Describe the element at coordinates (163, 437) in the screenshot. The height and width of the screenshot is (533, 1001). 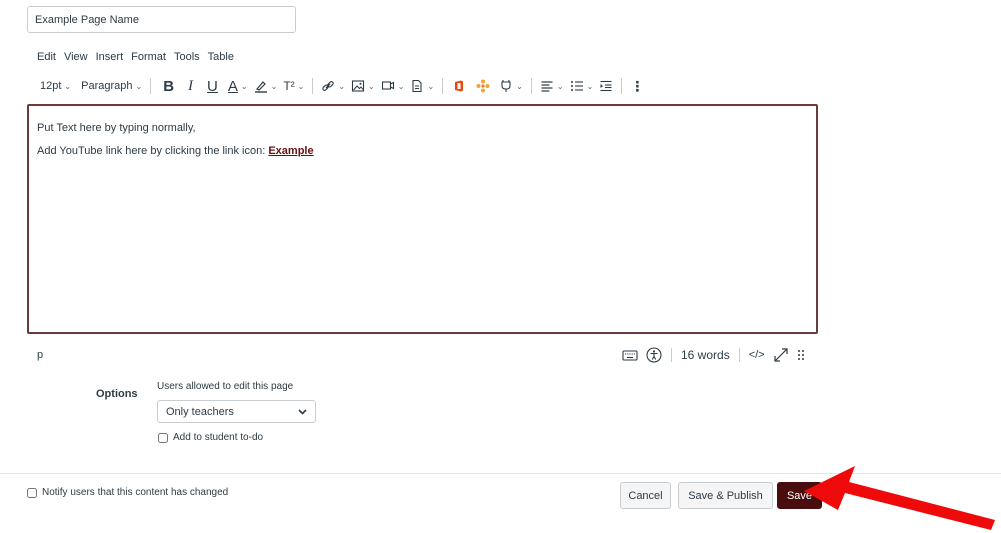
I see `student-todo-checkbox` at that location.